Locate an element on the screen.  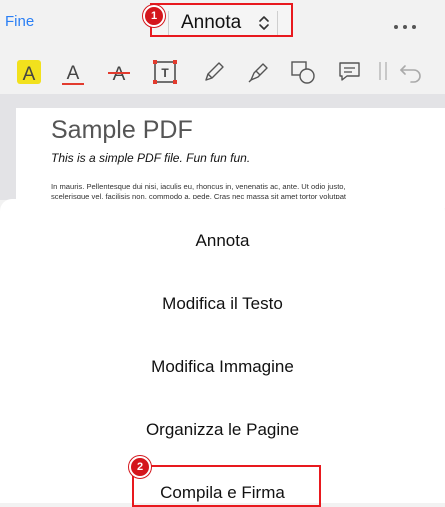
comment-icon is located at coordinates (350, 72).